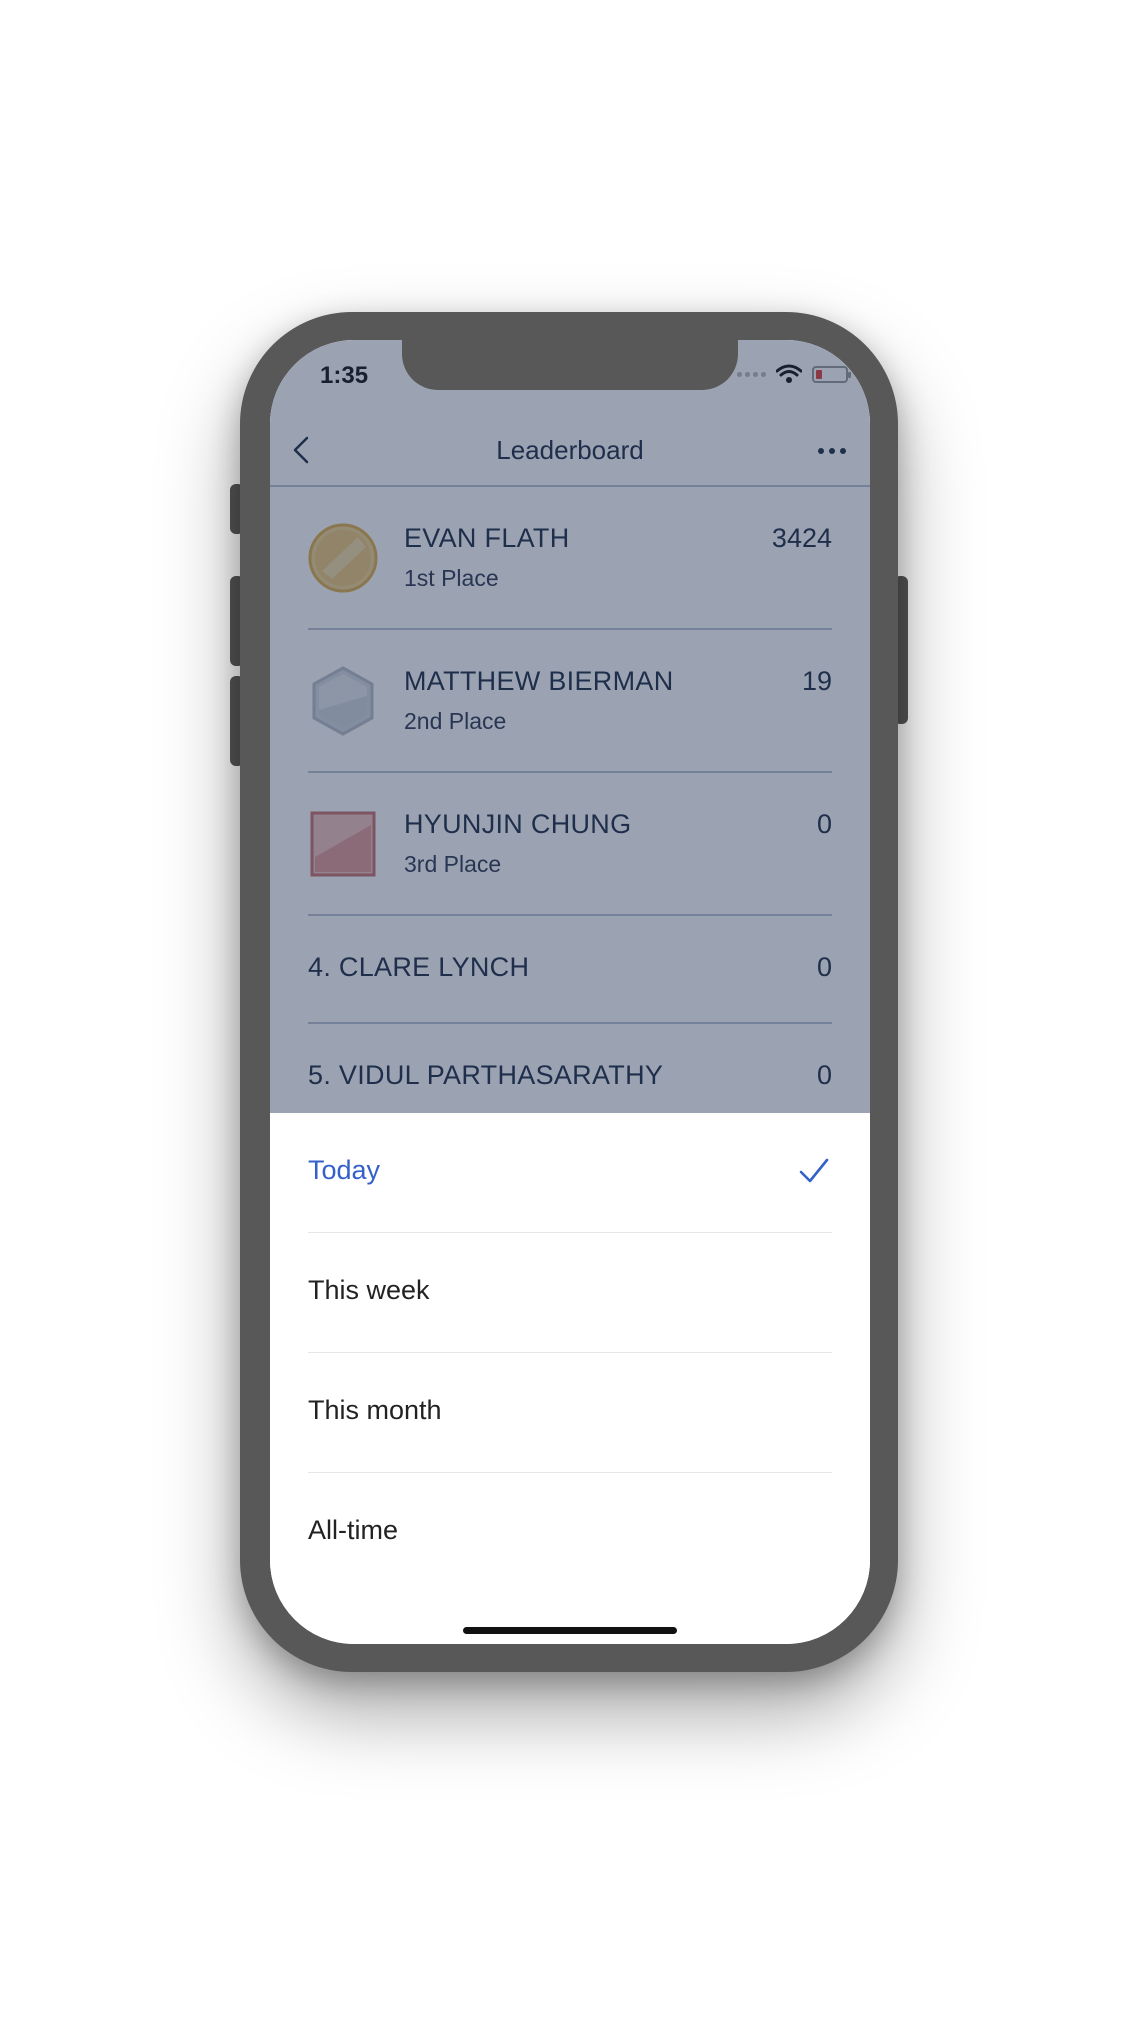 Image resolution: width=1140 pixels, height=2040 pixels. Describe the element at coordinates (570, 1533) in the screenshot. I see `filter-option-all-time: All-time` at that location.